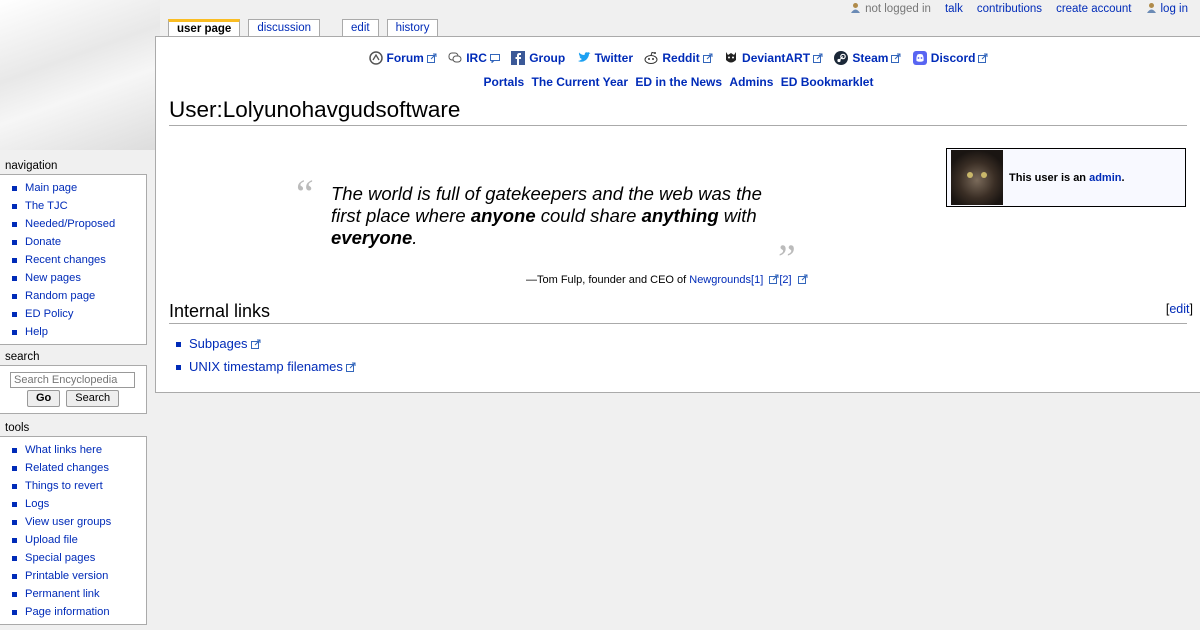  I want to click on nav-link: Needed/Proposed, so click(70, 224).